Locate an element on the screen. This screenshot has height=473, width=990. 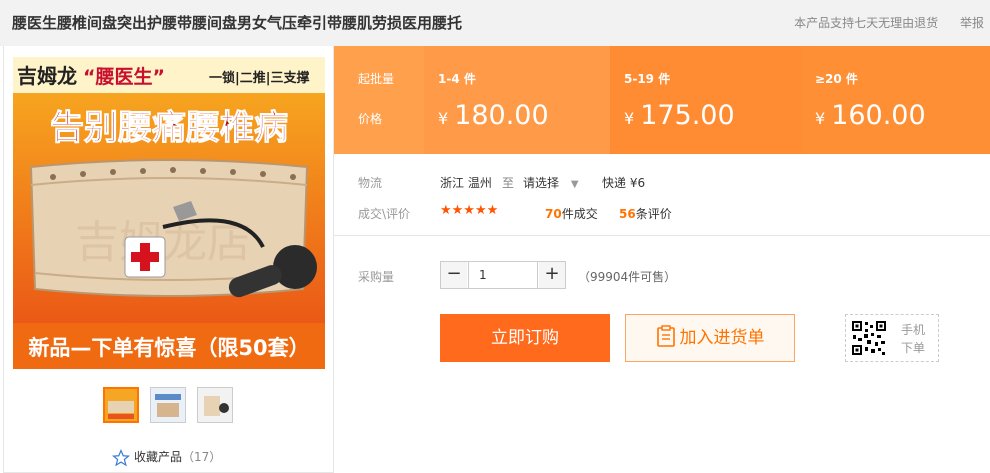
logistics-label: 物流 is located at coordinates (370, 183).